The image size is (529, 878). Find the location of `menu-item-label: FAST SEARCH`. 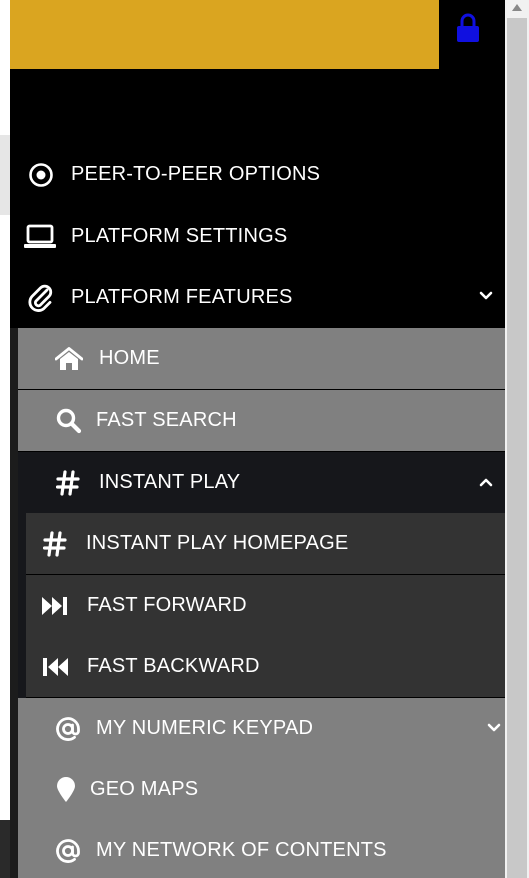

menu-item-label: FAST SEARCH is located at coordinates (166, 420).